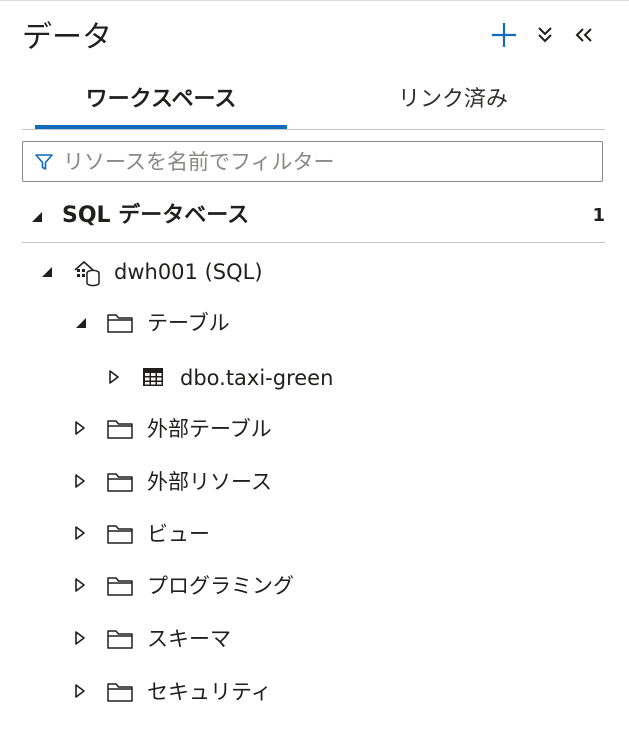  What do you see at coordinates (313, 242) in the screenshot?
I see `section-divider` at bounding box center [313, 242].